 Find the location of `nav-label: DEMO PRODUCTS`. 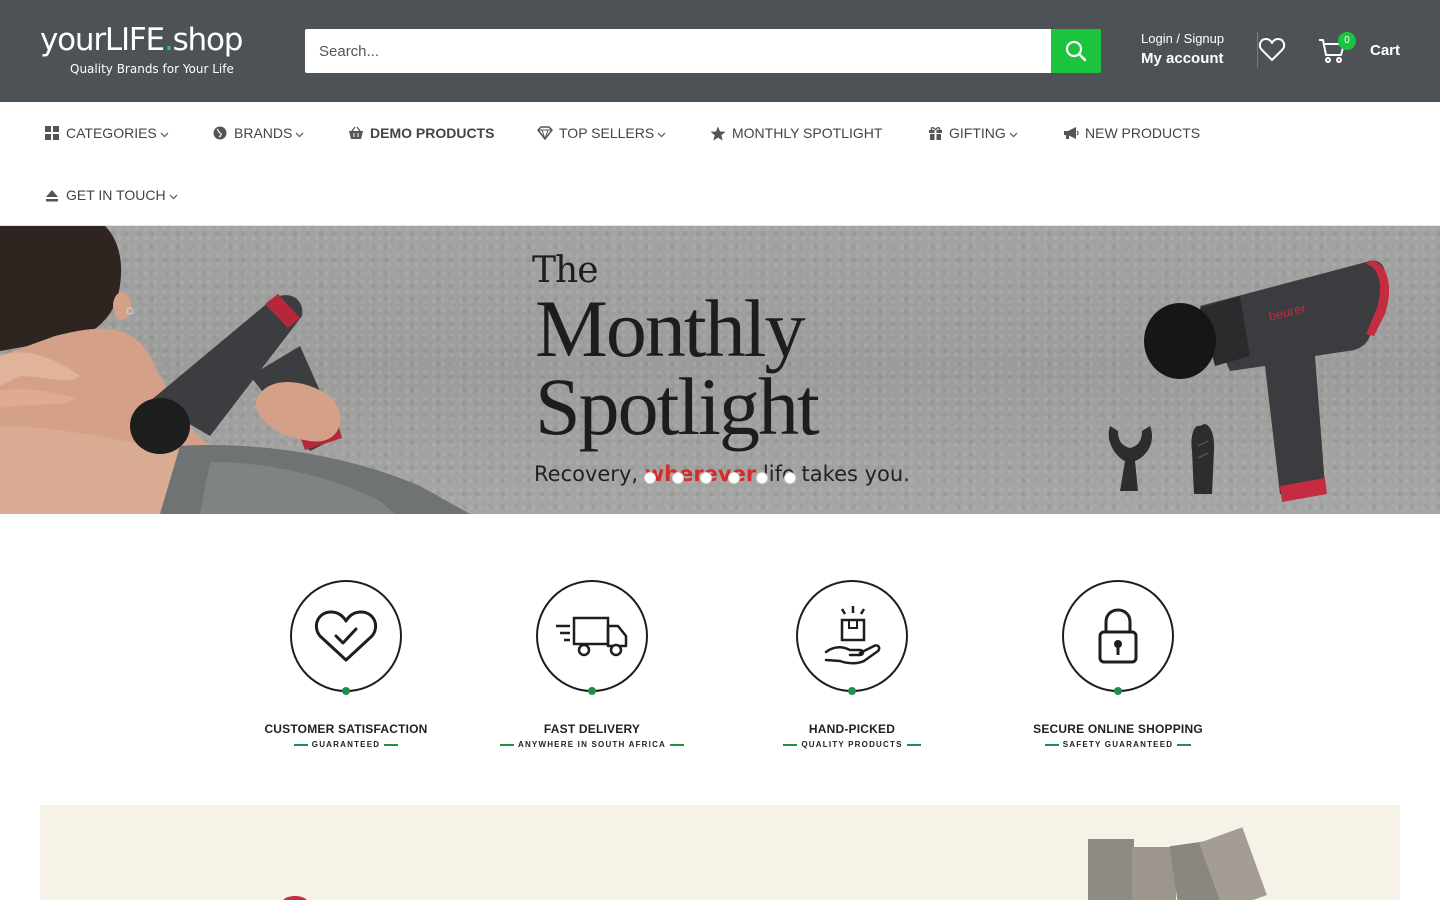

nav-label: DEMO PRODUCTS is located at coordinates (432, 133).